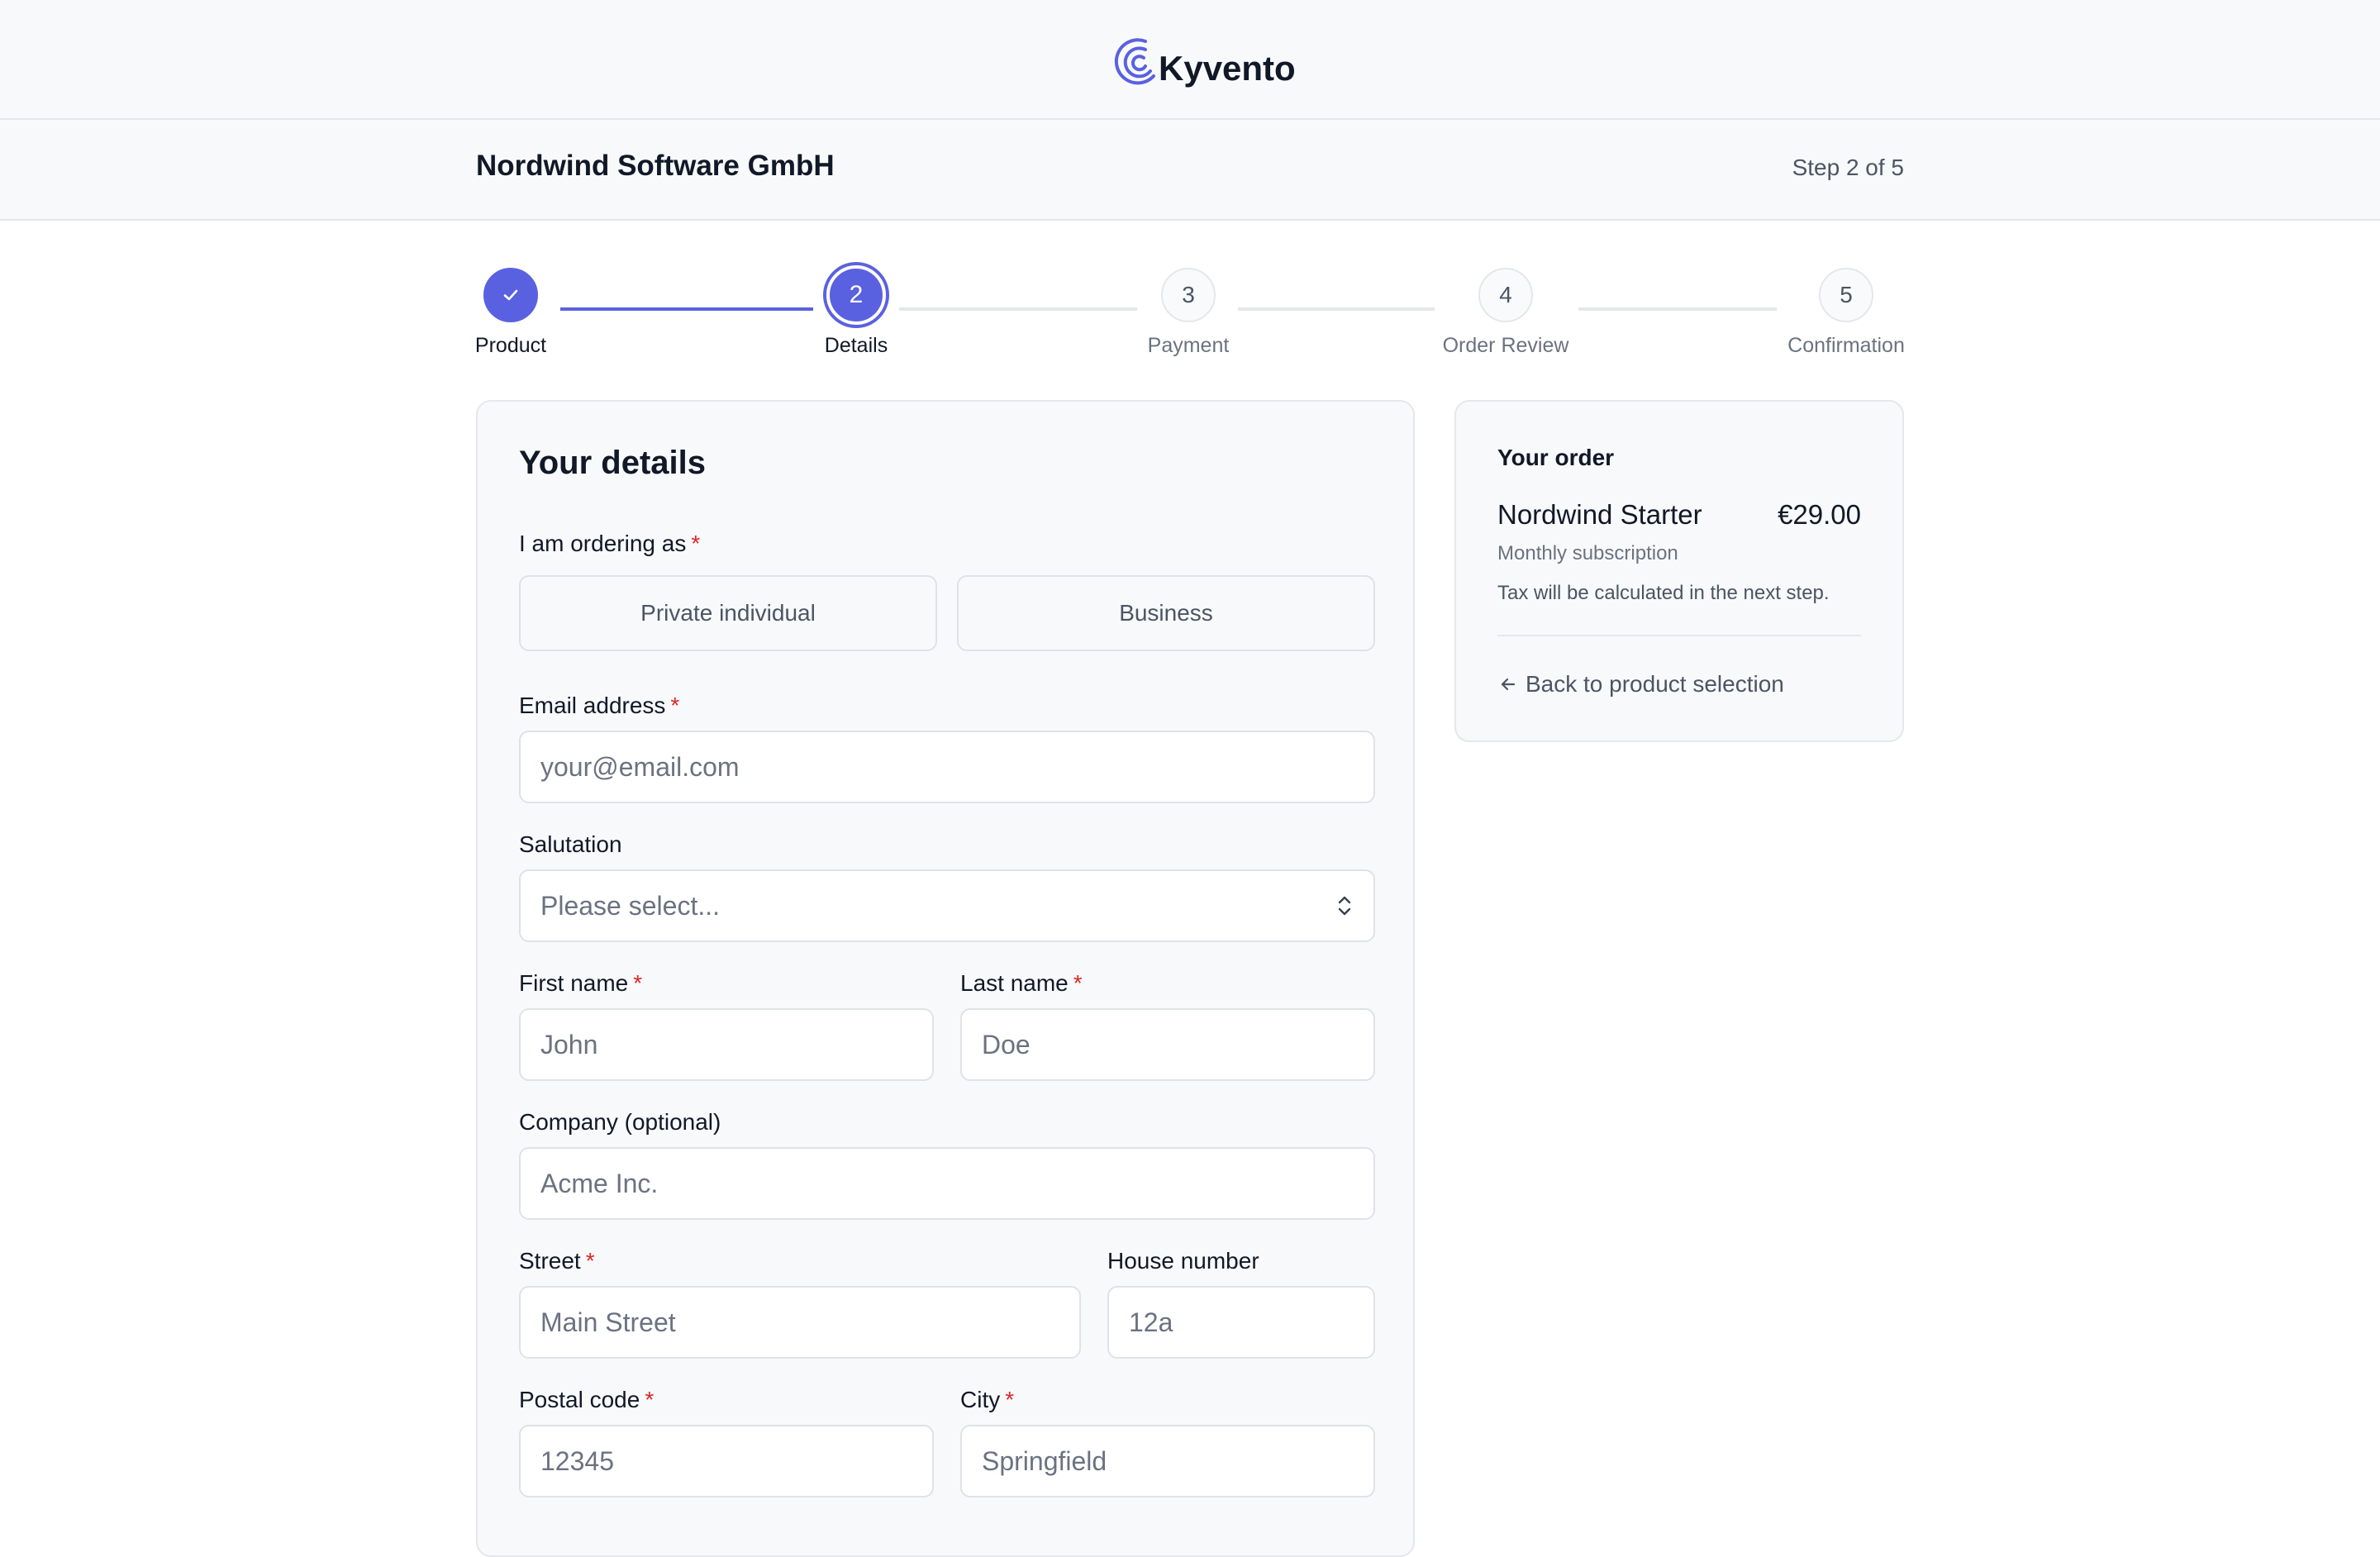 The image size is (2380, 1557). I want to click on step-order-review-circle: 4, so click(1505, 295).